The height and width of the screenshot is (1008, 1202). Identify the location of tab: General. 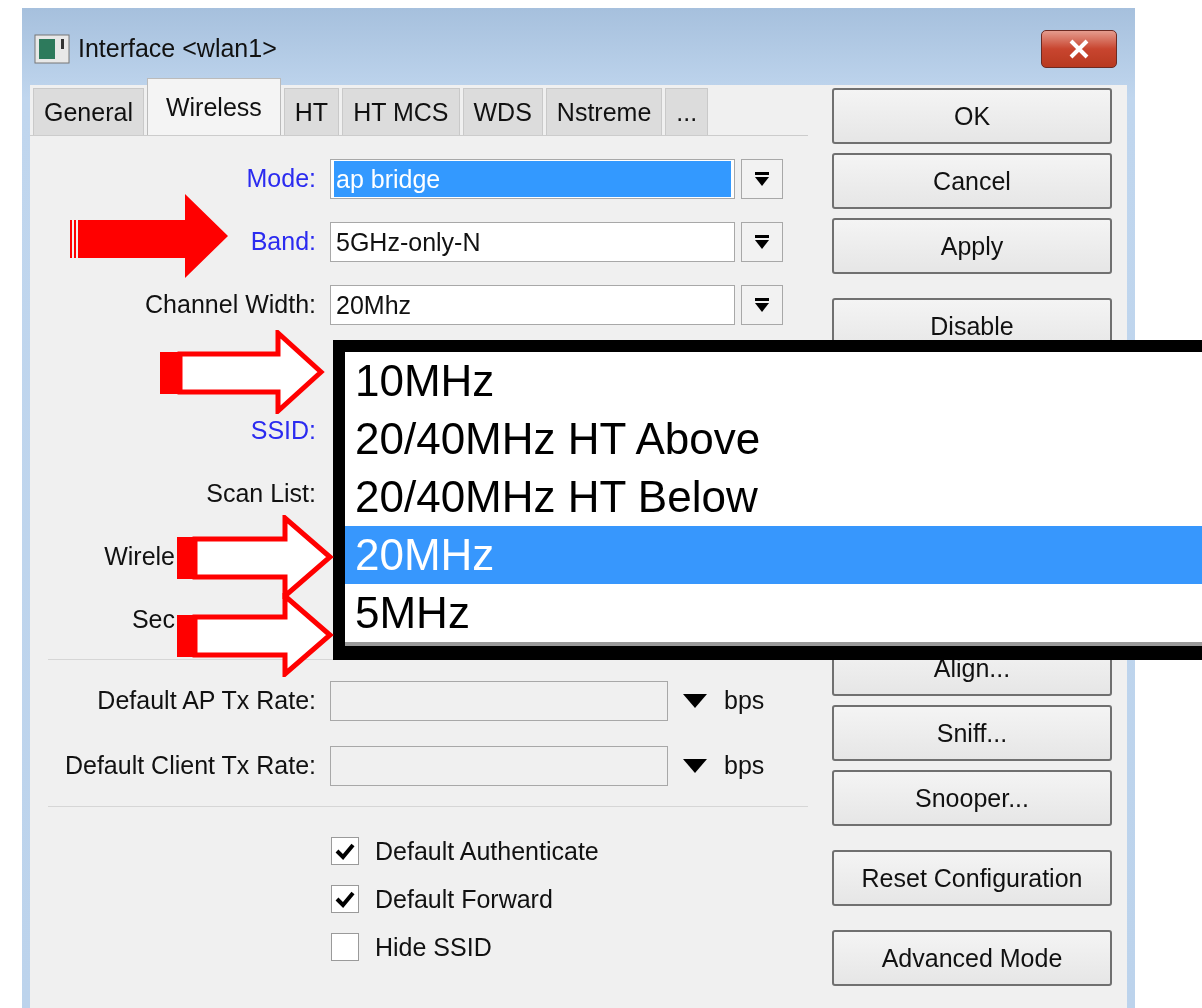
(88, 111).